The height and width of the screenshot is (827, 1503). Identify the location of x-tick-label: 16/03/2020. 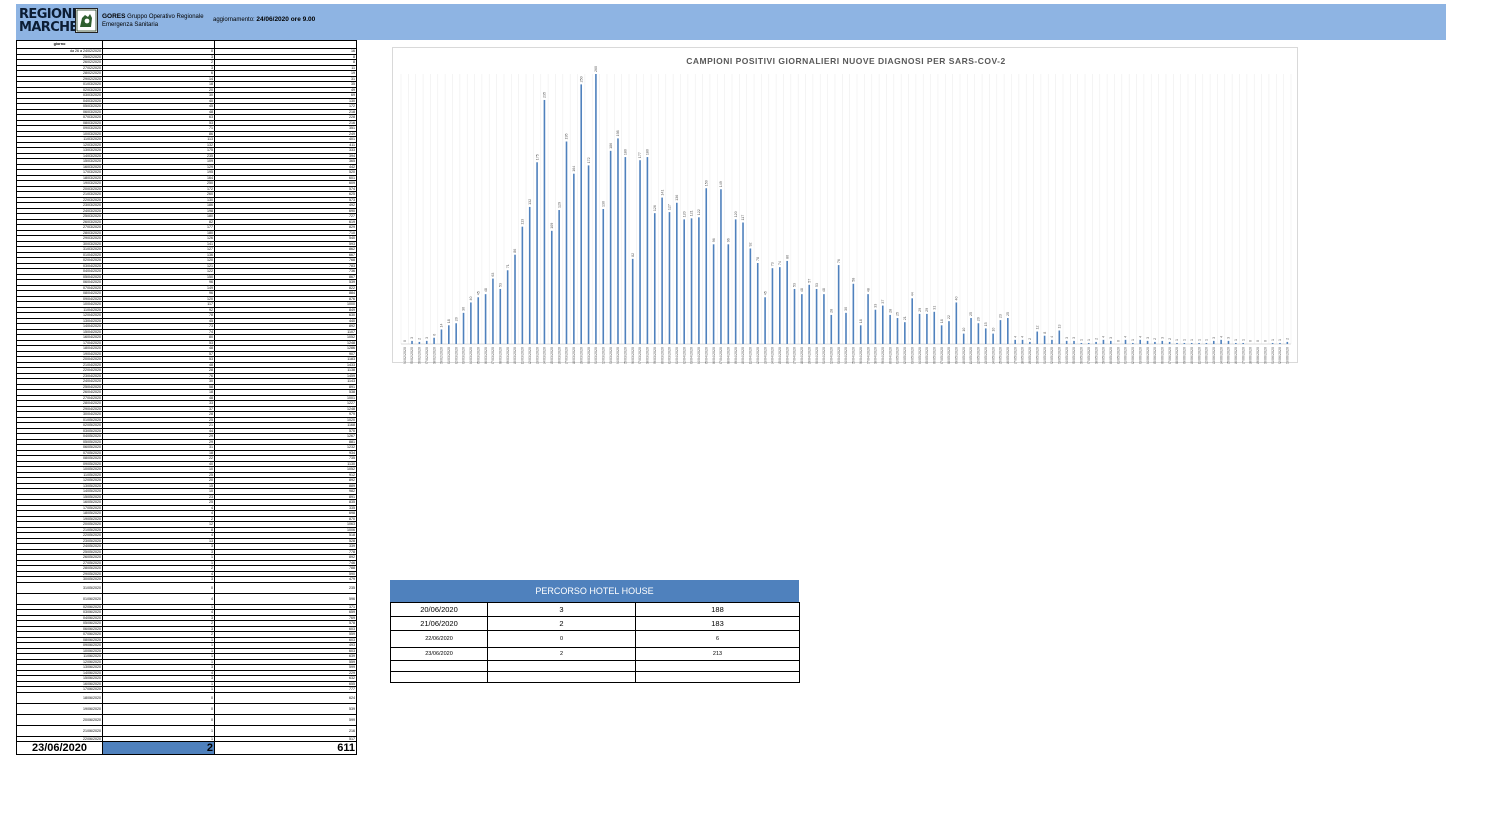
(559, 355).